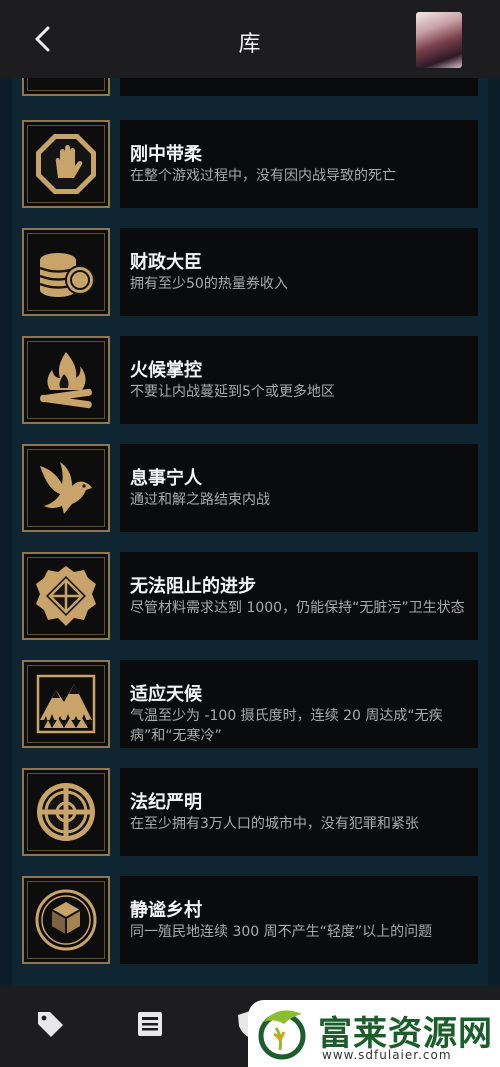 The width and height of the screenshot is (500, 1067). I want to click on achievement-item: 法纪严明 在至少拥有3万人口的城市中，没有犯罪和紧张, so click(250, 814).